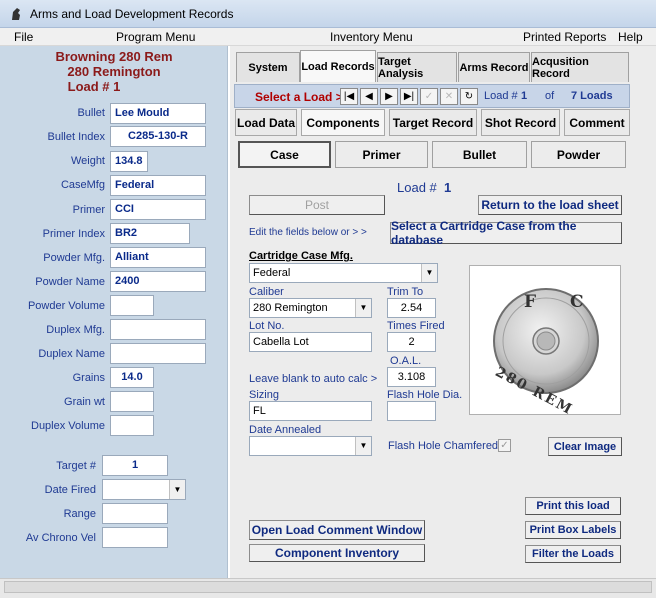  Describe the element at coordinates (561, 302) in the screenshot. I see `headstamp-top: F C` at that location.